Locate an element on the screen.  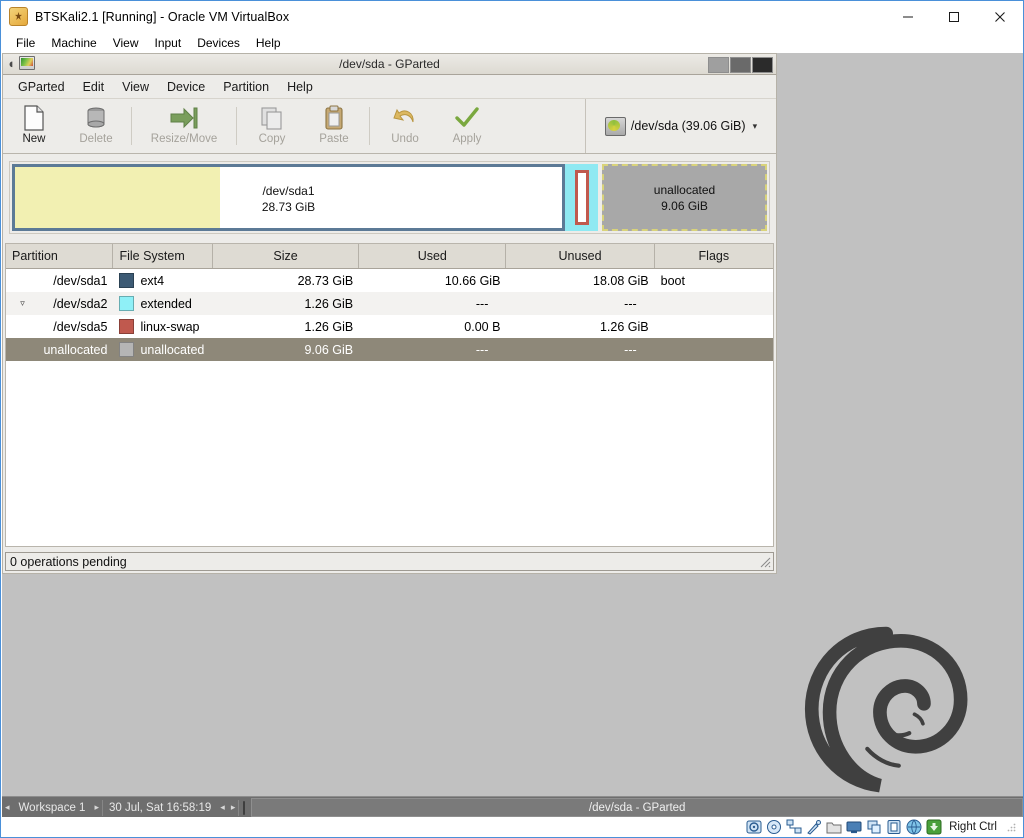
graphic-partition-sda1: /dev/sda1 28.73 GiB is located at coordinates (288, 197).